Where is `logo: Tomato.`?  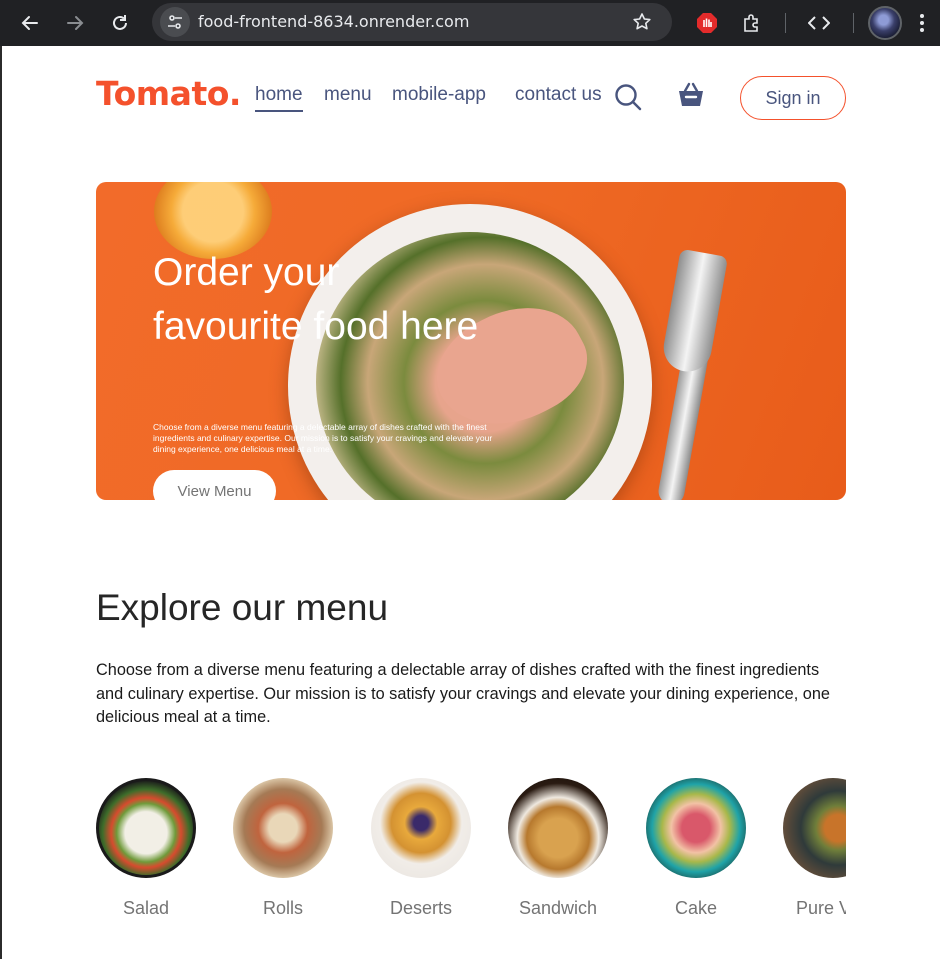
logo: Tomato. is located at coordinates (168, 93).